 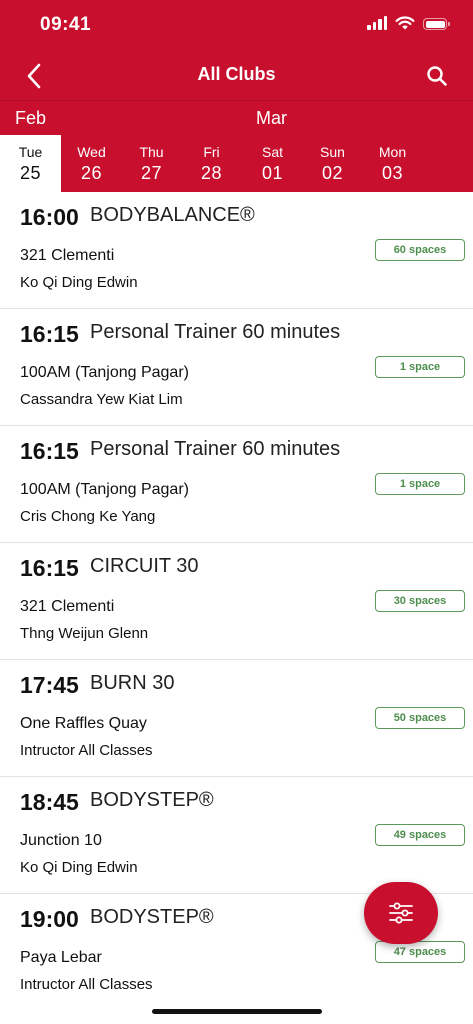 What do you see at coordinates (83, 723) in the screenshot?
I see `class-club: One Raffles Quay` at bounding box center [83, 723].